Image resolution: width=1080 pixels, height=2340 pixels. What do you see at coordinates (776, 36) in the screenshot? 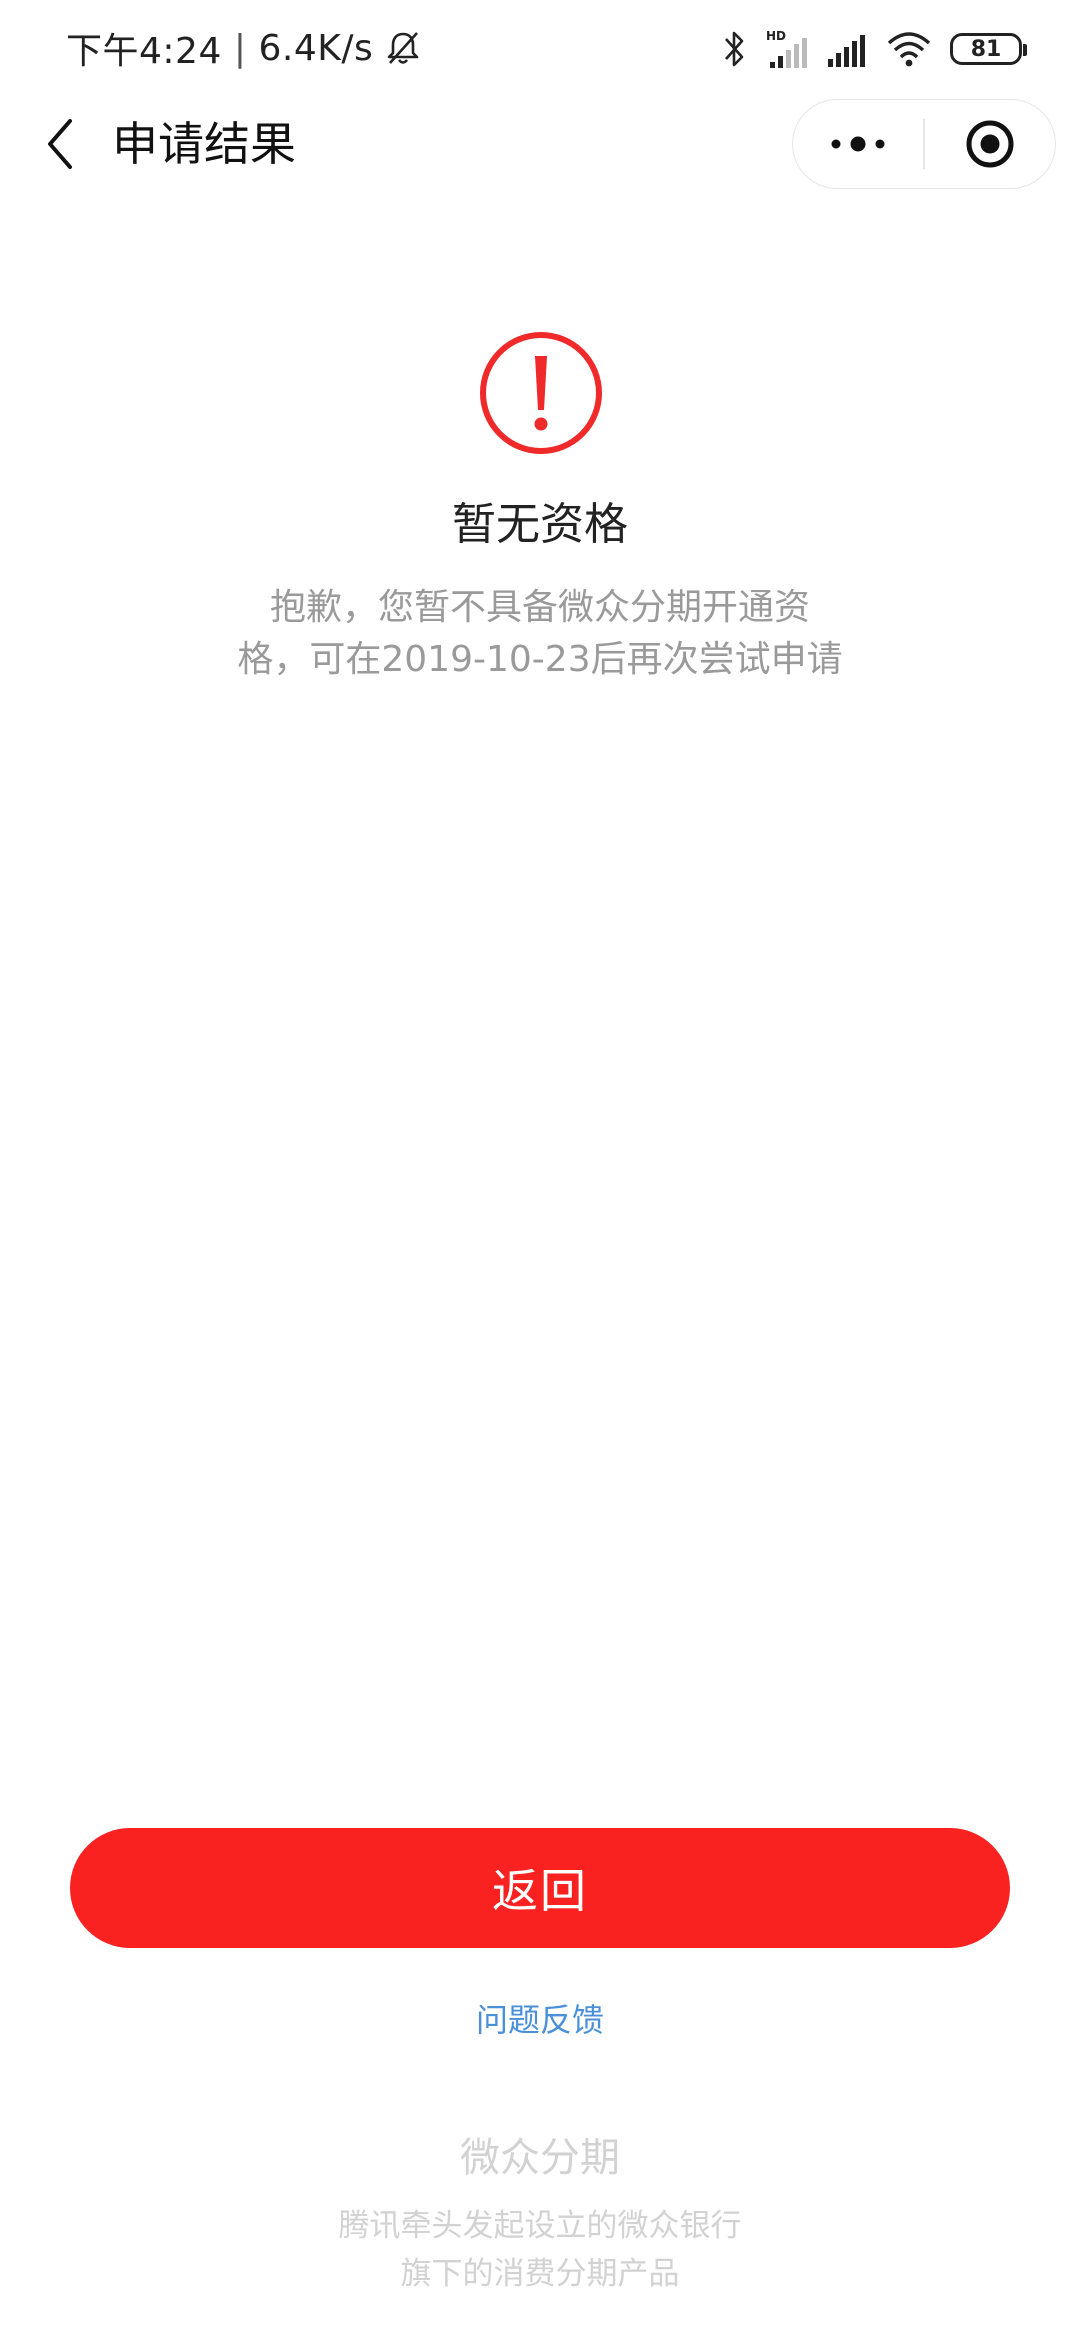
I see `svg-text: HD` at bounding box center [776, 36].